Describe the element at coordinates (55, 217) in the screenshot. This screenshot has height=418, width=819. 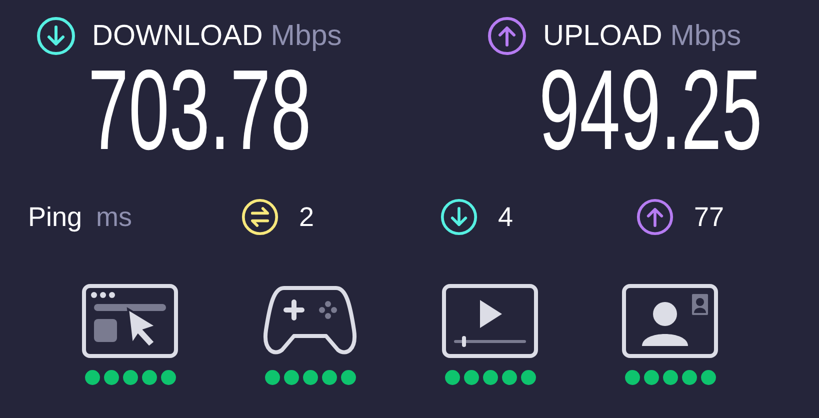
I see `ping-label: Ping` at that location.